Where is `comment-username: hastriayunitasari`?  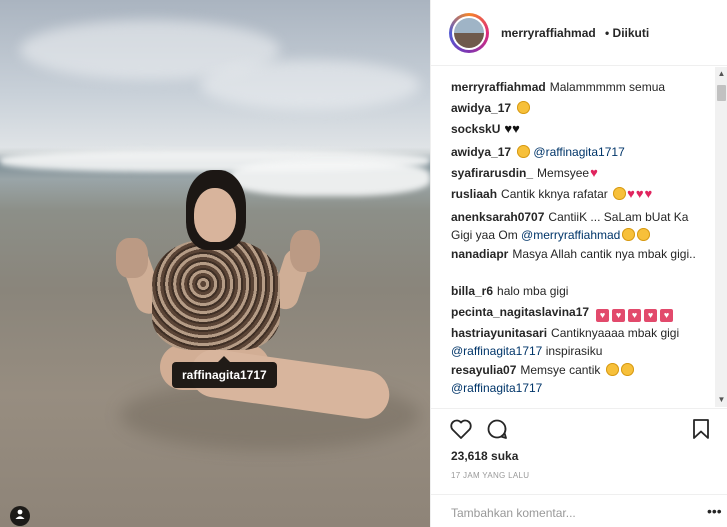
comment-username: hastriayunitasari is located at coordinates (499, 333).